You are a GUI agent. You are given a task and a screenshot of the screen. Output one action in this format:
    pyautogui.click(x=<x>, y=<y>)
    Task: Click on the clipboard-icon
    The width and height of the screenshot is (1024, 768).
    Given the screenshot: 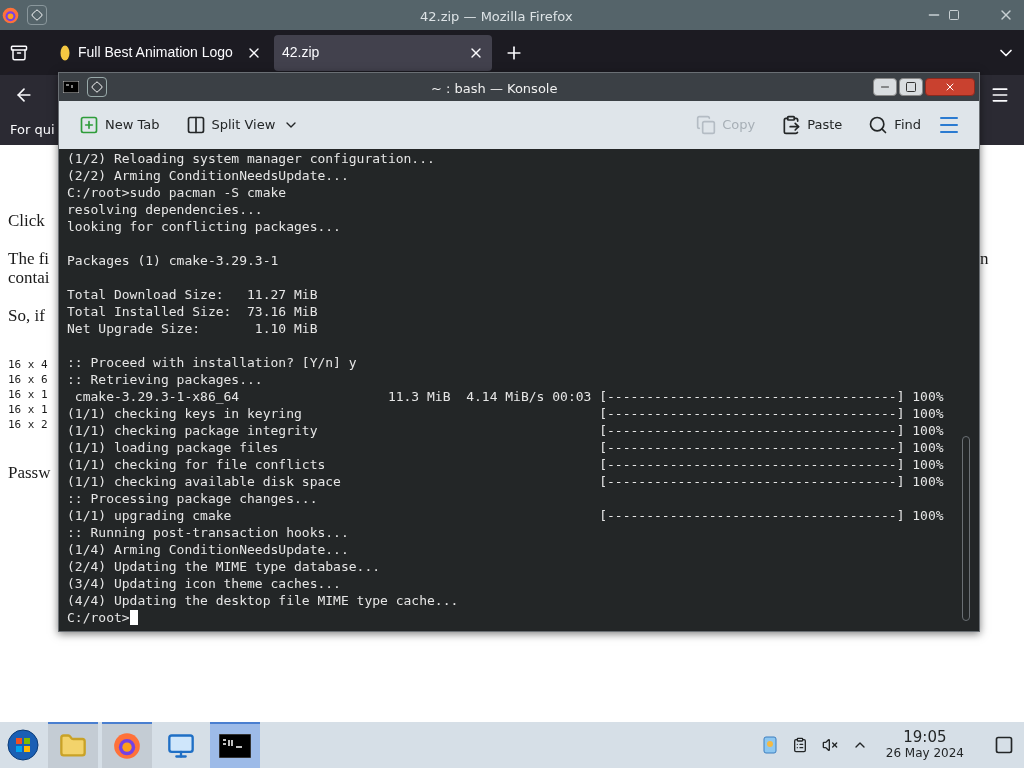 What is the action you would take?
    pyautogui.click(x=799, y=745)
    